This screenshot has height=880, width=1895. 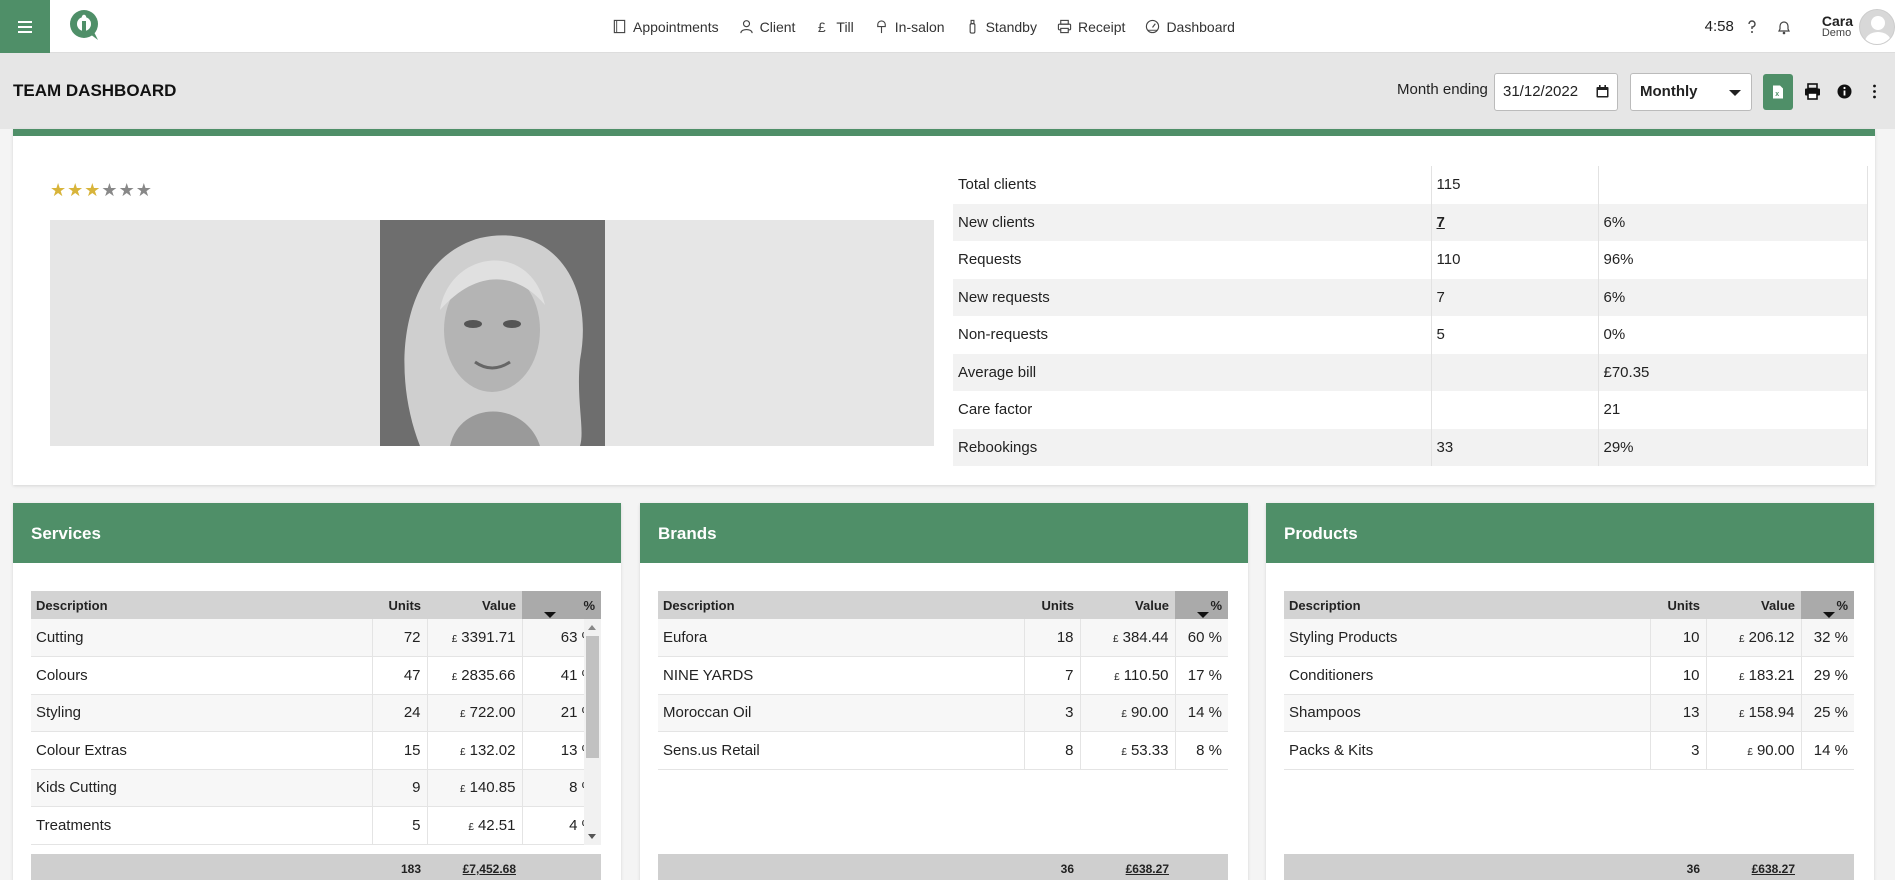 What do you see at coordinates (1669, 91) in the screenshot?
I see `period-value: Monthly` at bounding box center [1669, 91].